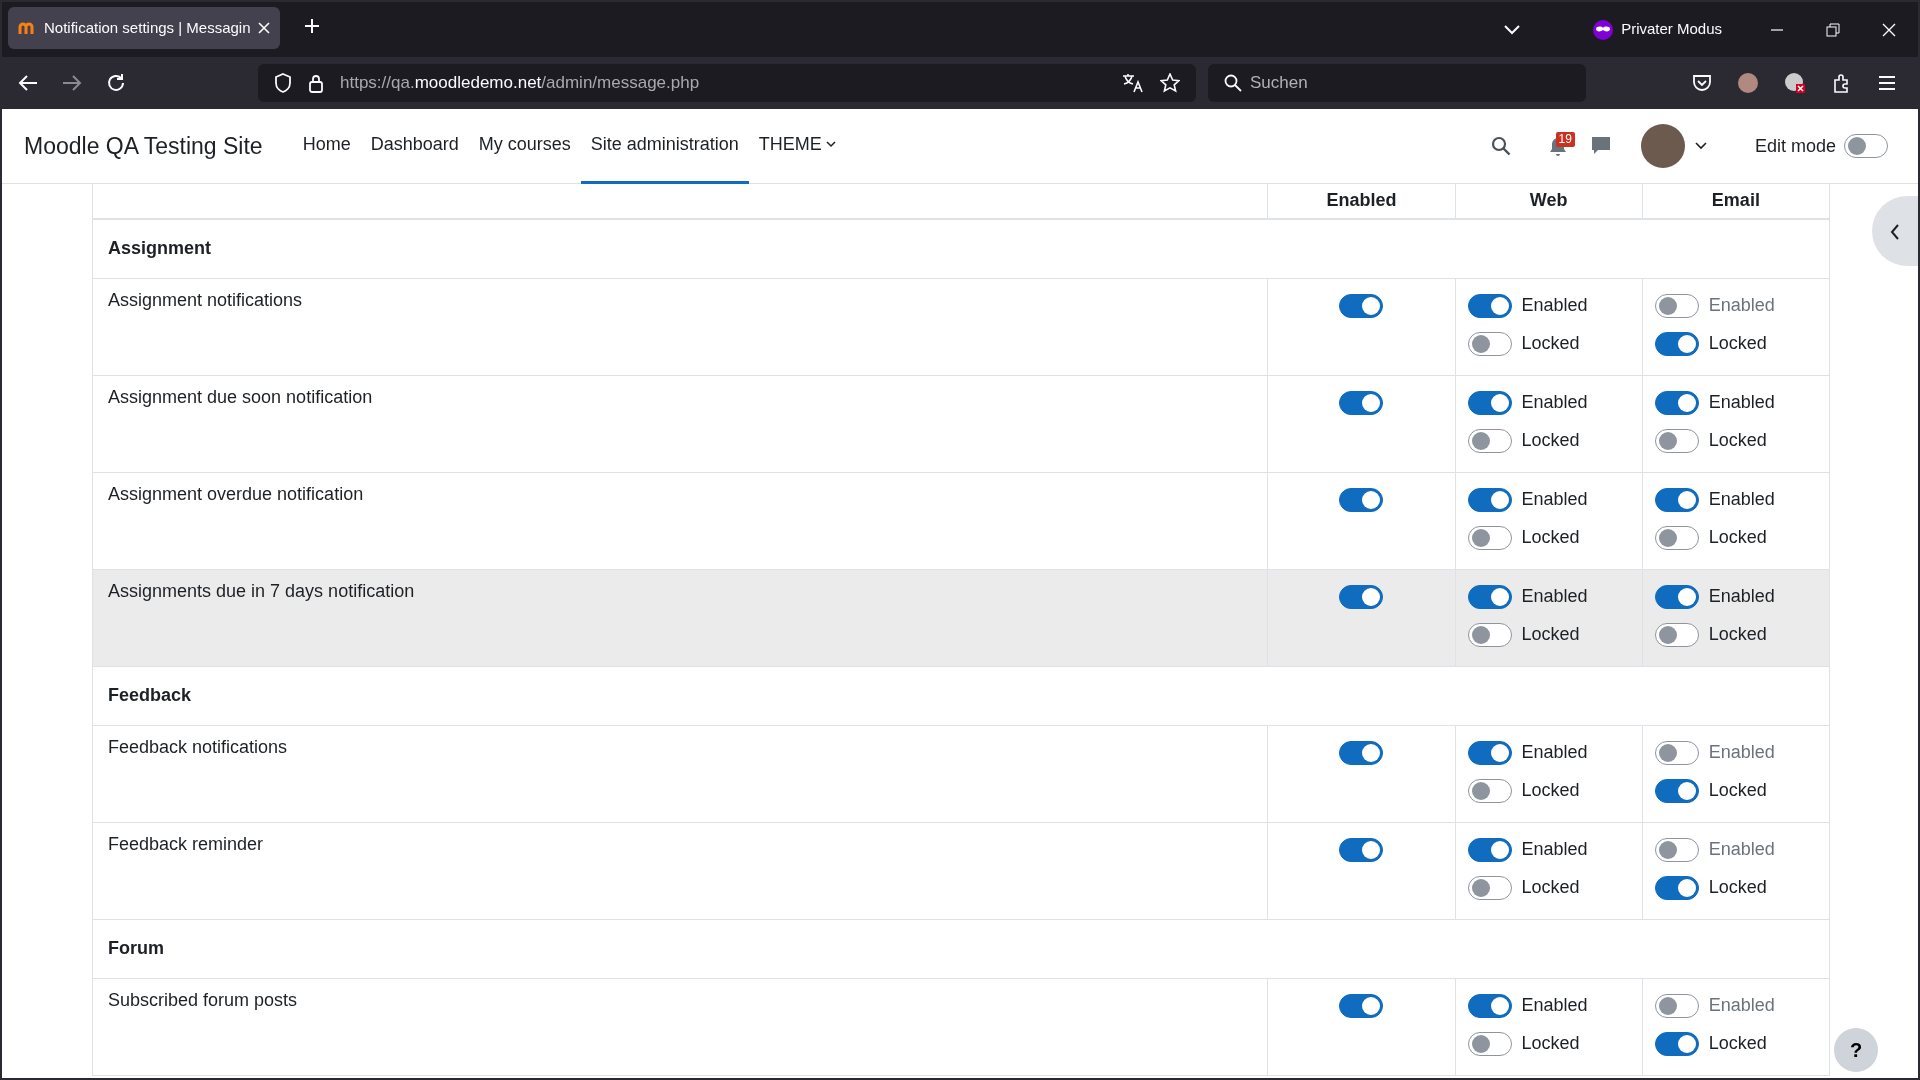 The height and width of the screenshot is (1080, 1920). Describe the element at coordinates (797, 146) in the screenshot. I see `nav-link: THEME` at that location.